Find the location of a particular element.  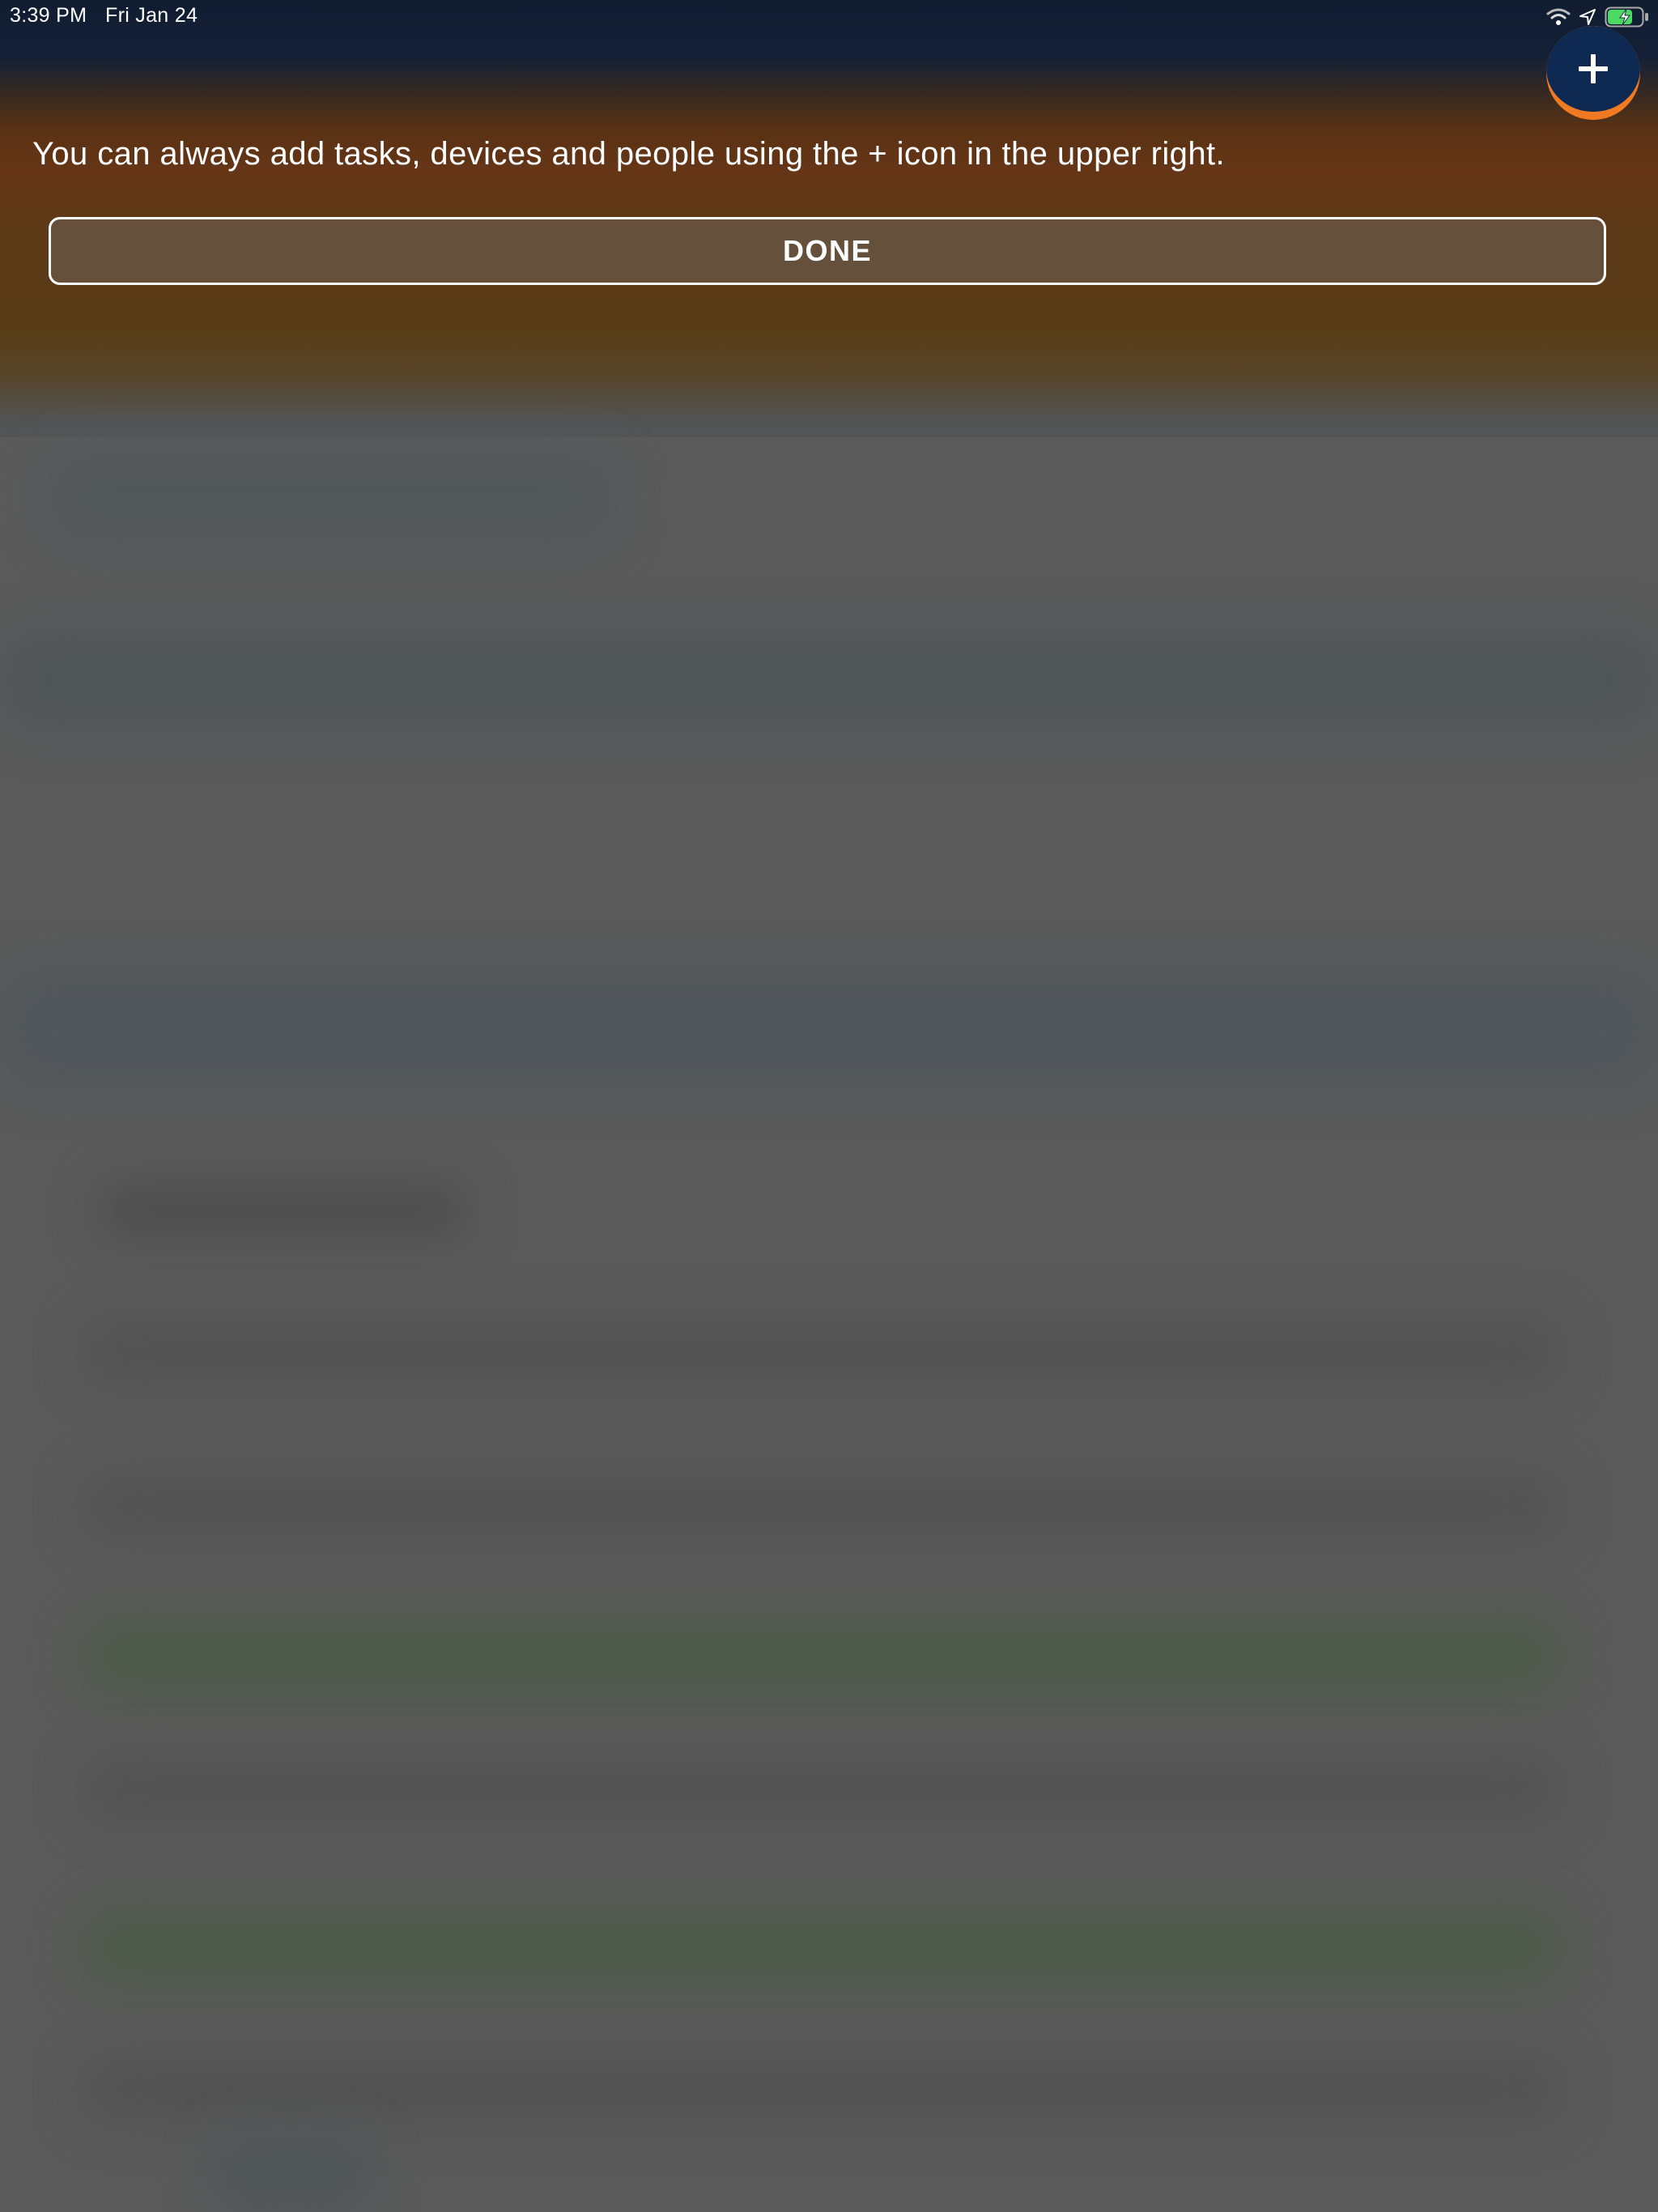

add-button is located at coordinates (1593, 73).